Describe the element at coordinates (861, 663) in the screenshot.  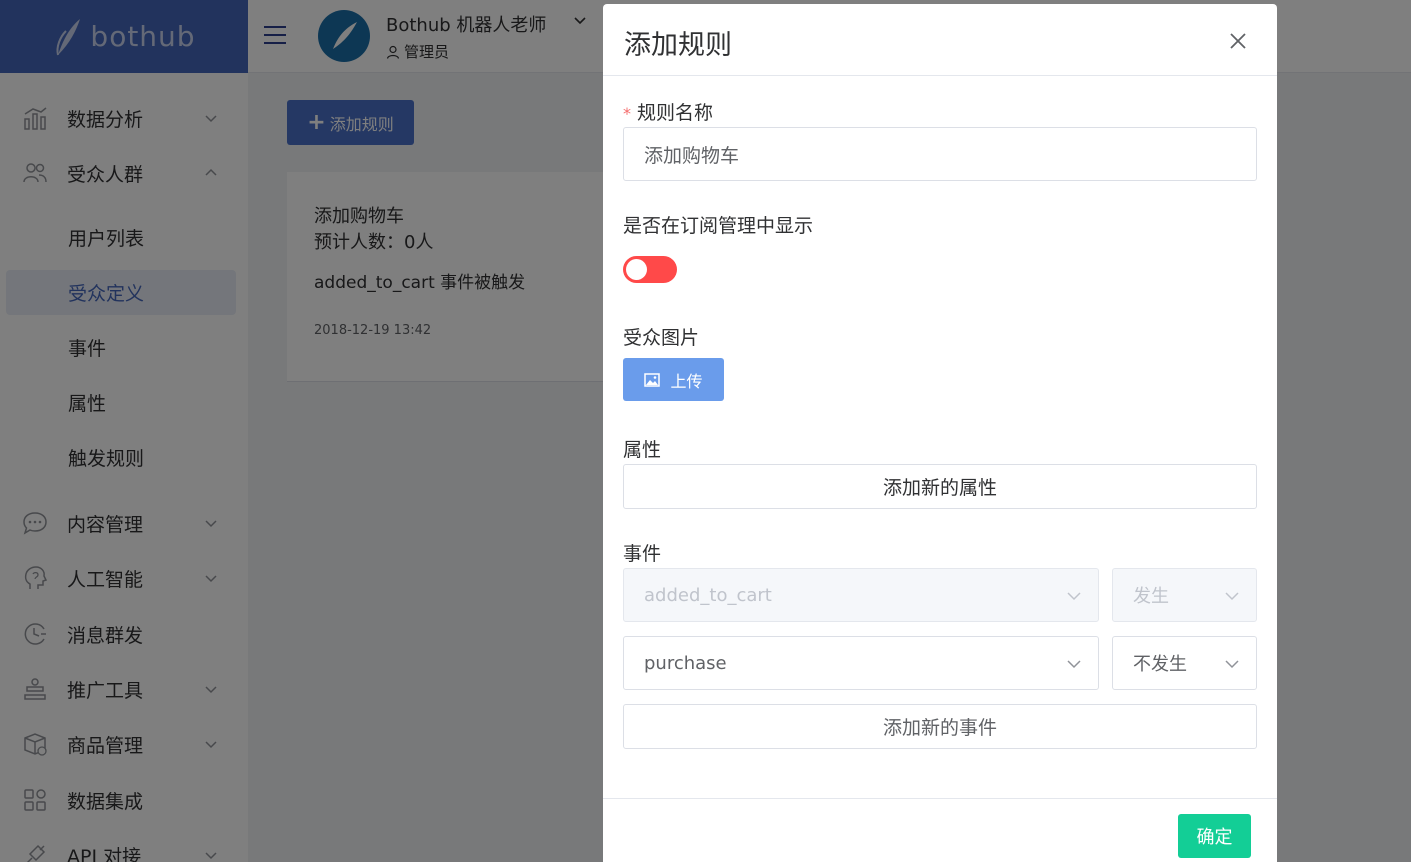
I see `event-select-2: purchase` at that location.